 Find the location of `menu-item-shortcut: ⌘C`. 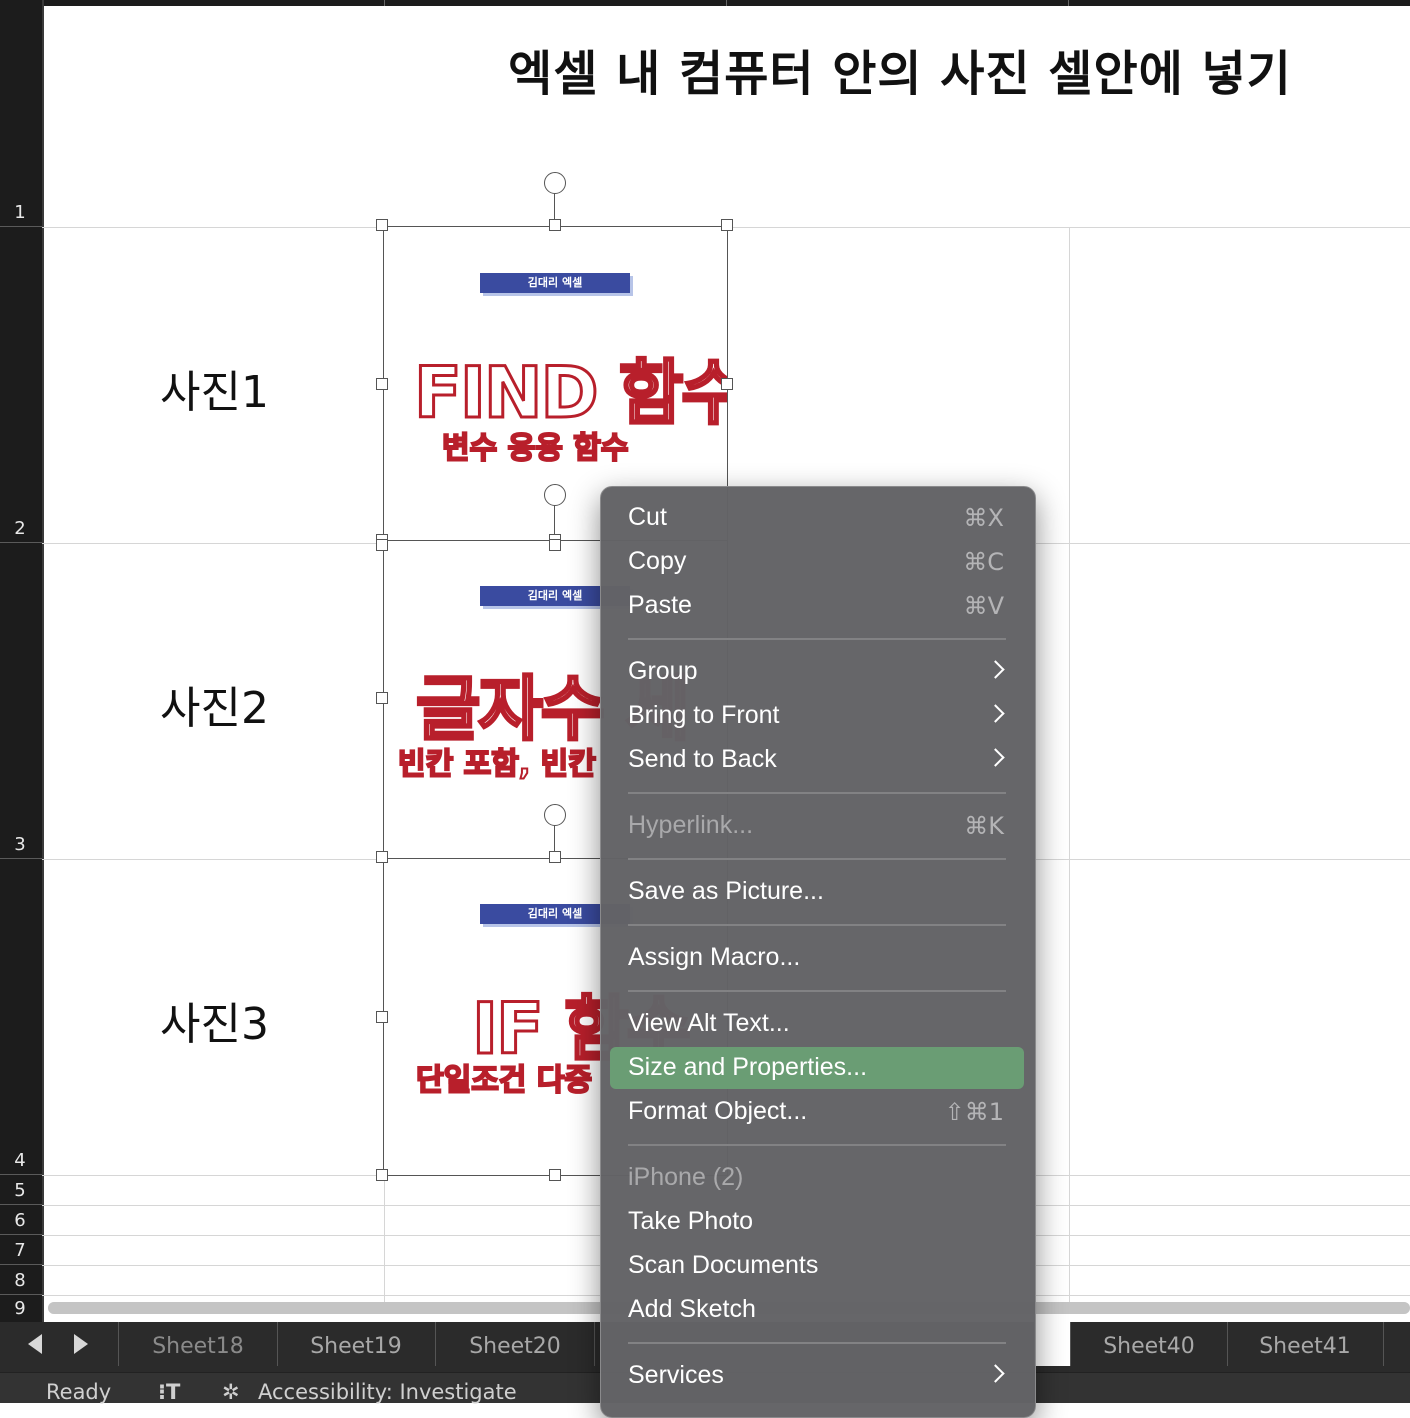

menu-item-shortcut: ⌘C is located at coordinates (983, 562).